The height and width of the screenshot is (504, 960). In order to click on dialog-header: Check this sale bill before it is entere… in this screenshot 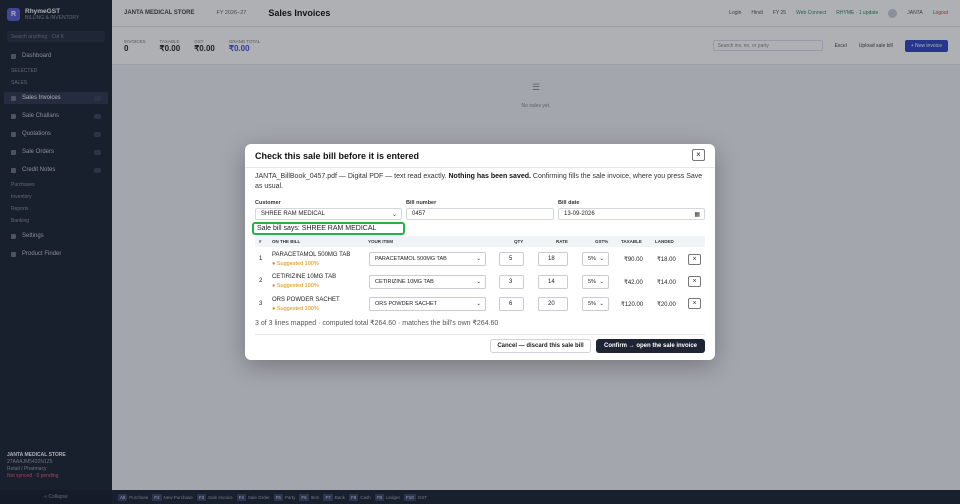, I will do `click(480, 156)`.